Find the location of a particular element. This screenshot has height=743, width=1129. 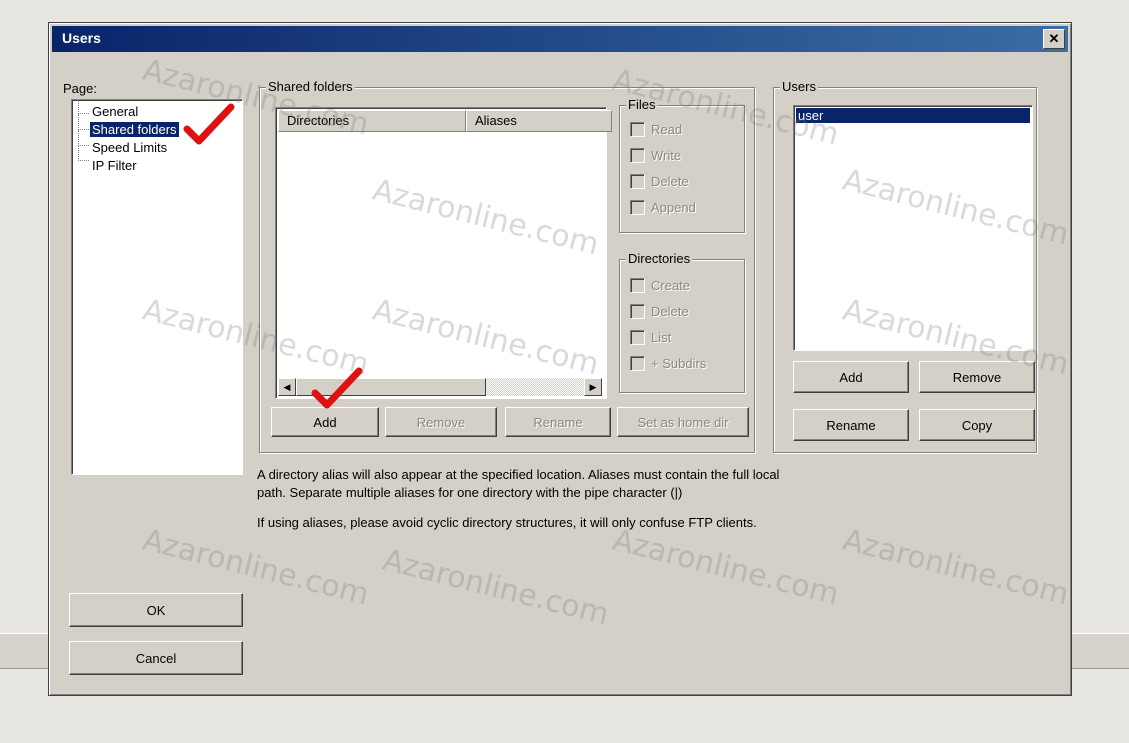

remove-user-button: Remove is located at coordinates (977, 377).